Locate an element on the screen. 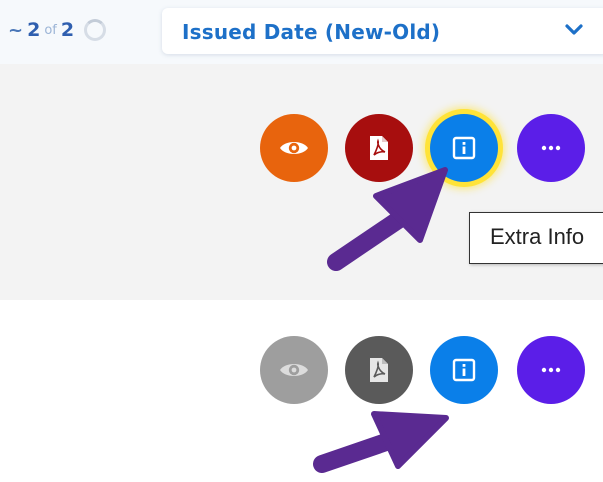  sort-order-select: Issued Date (New-Old) is located at coordinates (382, 31).